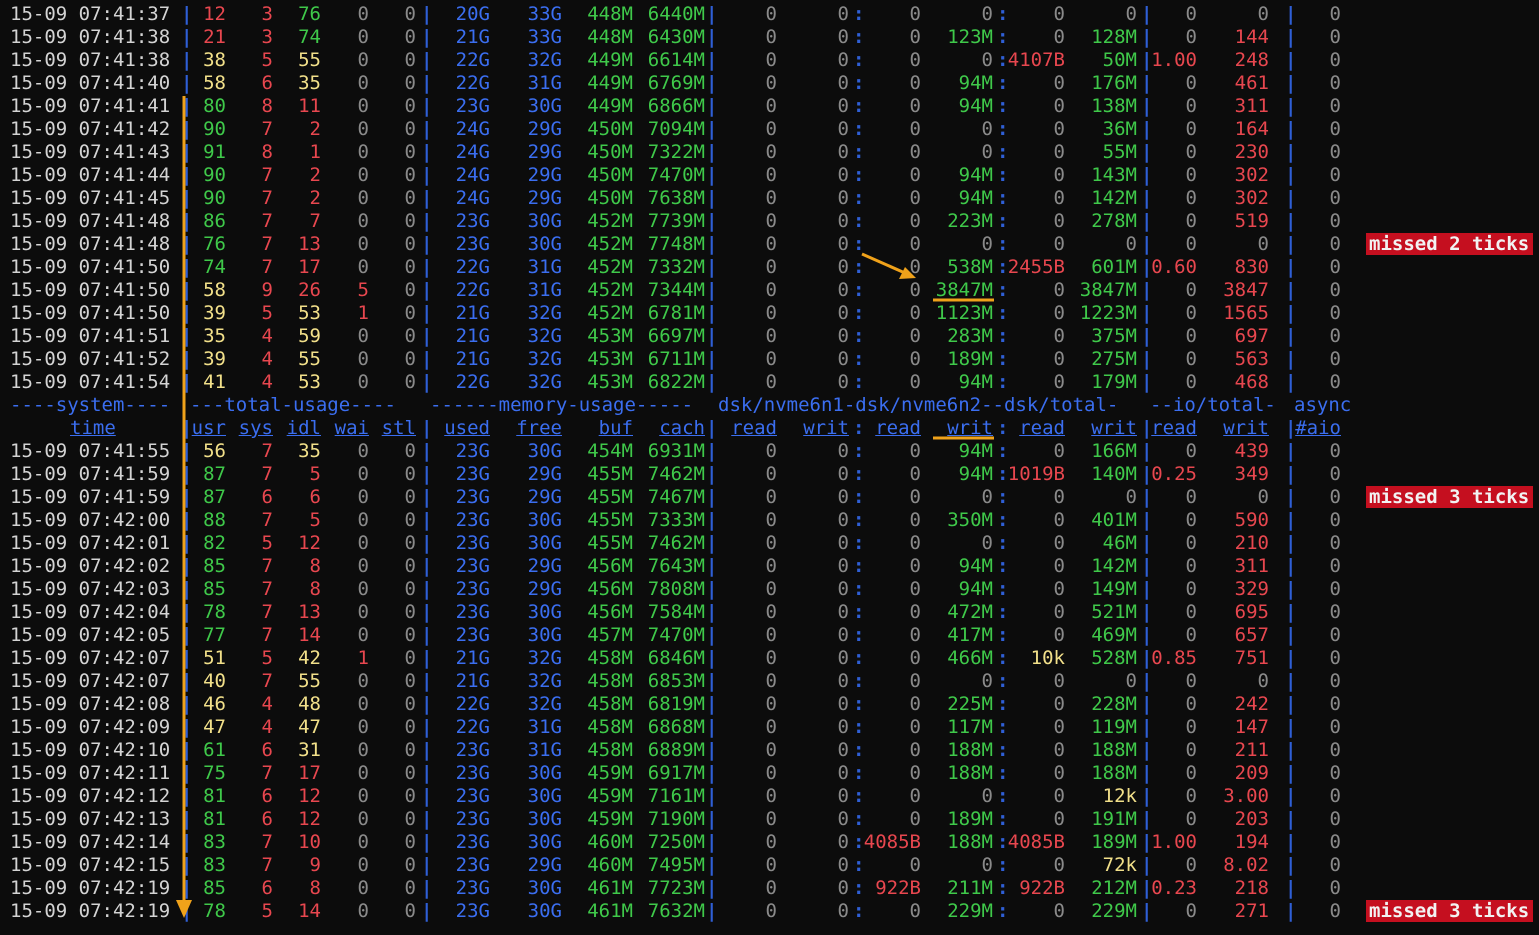 This screenshot has height=935, width=1539. I want to click on cell-cach-9: 6866M, so click(676, 106).